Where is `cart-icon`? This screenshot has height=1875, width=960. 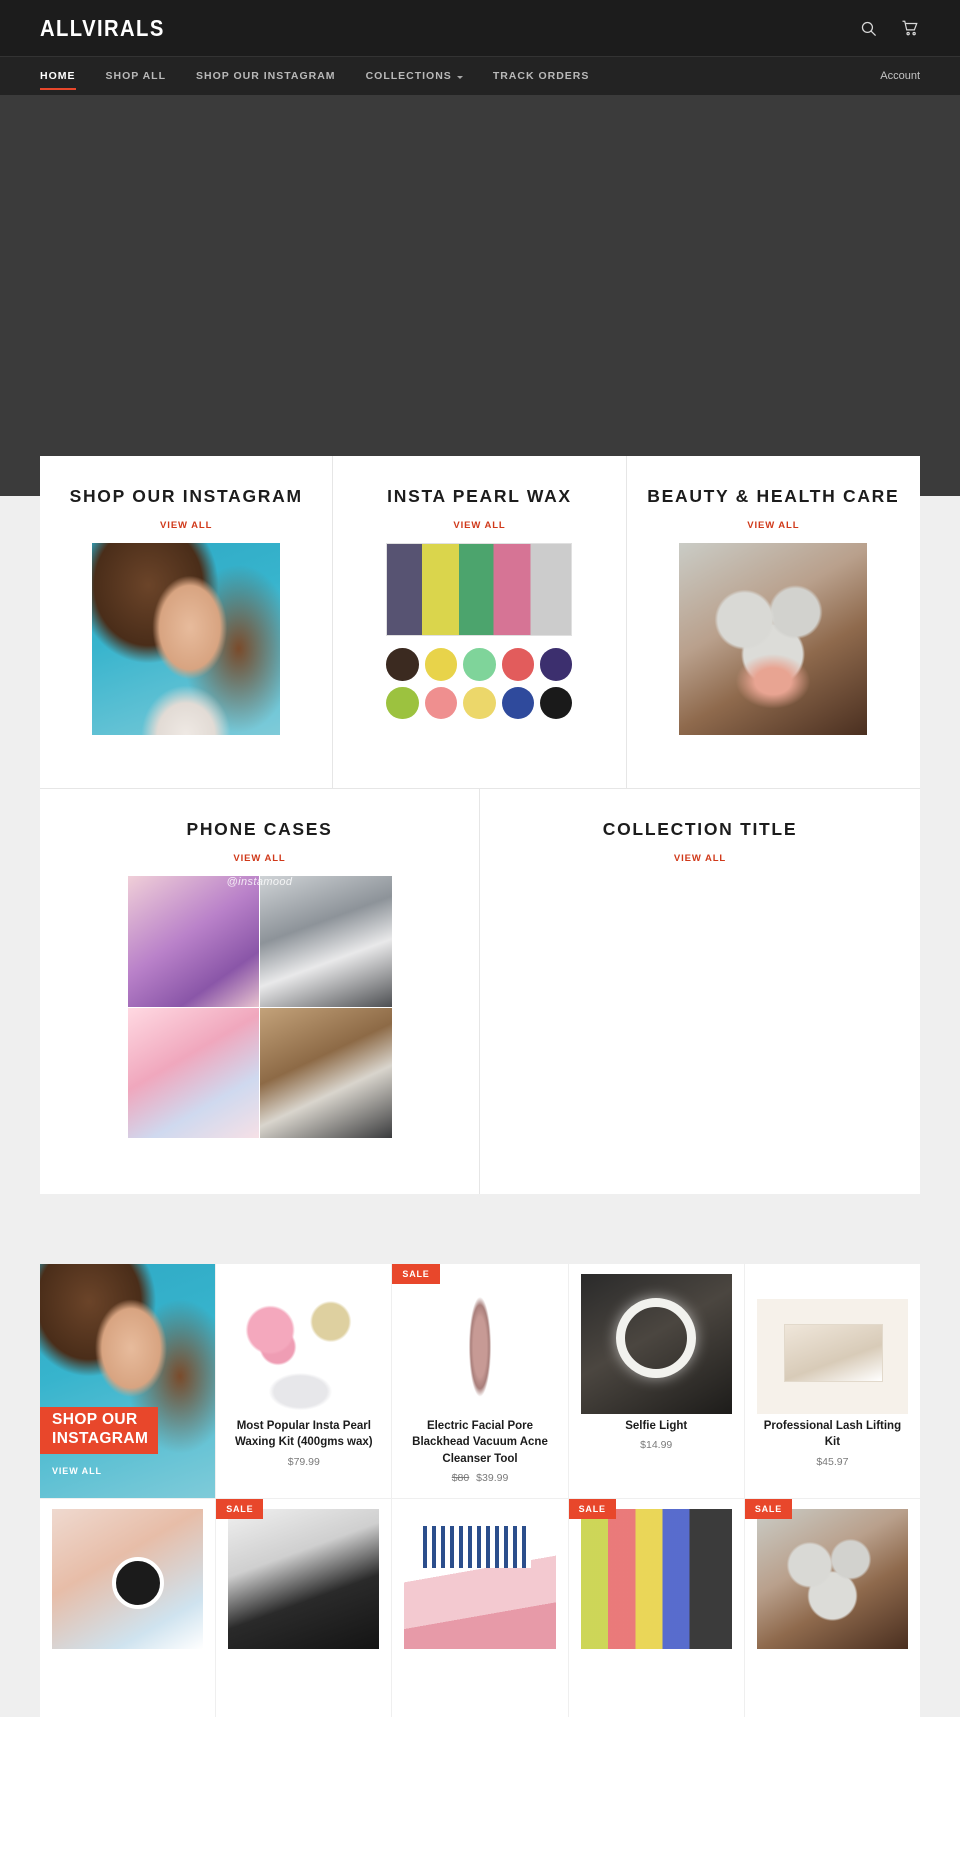 cart-icon is located at coordinates (910, 28).